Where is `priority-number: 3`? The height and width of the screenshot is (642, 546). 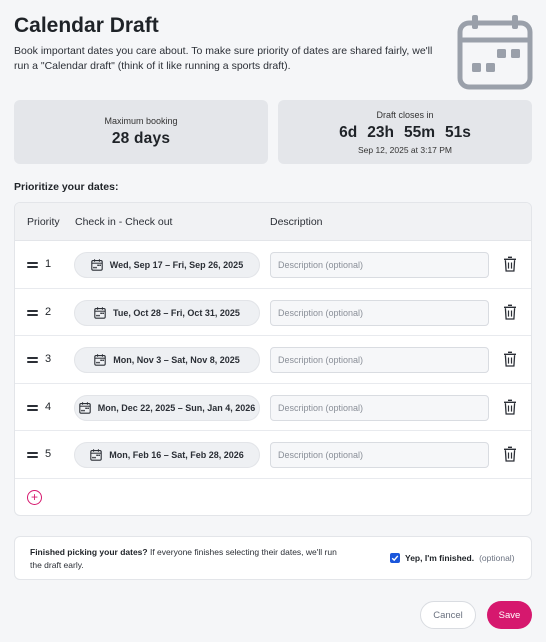 priority-number: 3 is located at coordinates (48, 359).